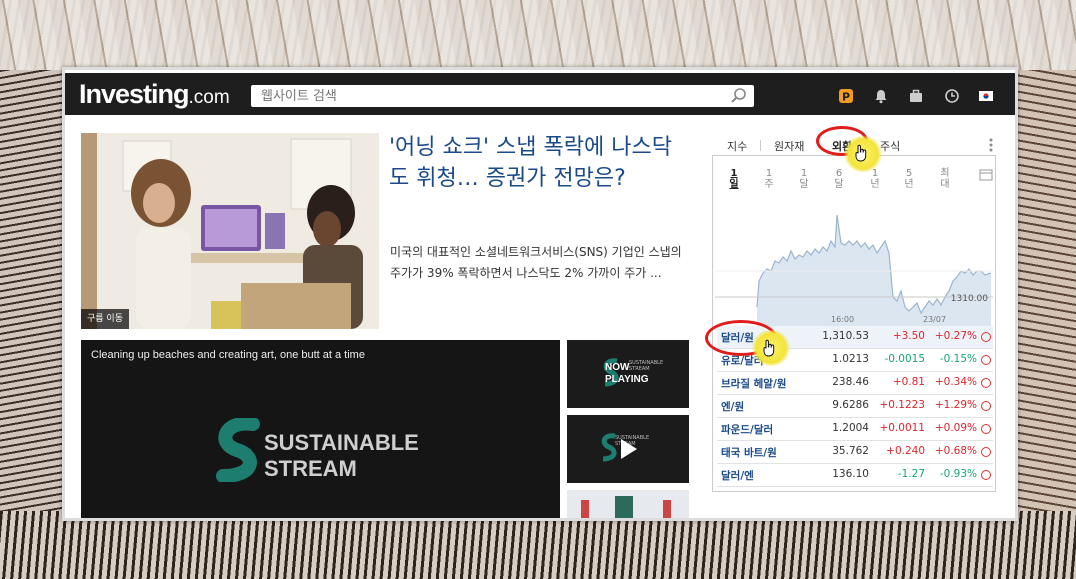 The image size is (1076, 579). What do you see at coordinates (538, 545) in the screenshot?
I see `background-books-bottom` at bounding box center [538, 545].